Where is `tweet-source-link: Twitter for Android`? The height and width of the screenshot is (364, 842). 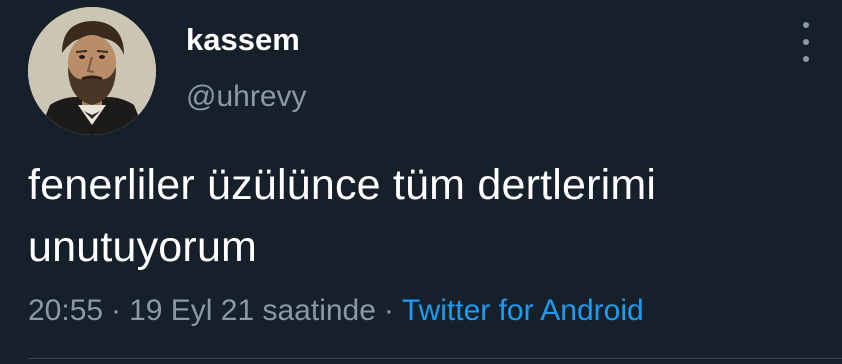 tweet-source-link: Twitter for Android is located at coordinates (523, 310).